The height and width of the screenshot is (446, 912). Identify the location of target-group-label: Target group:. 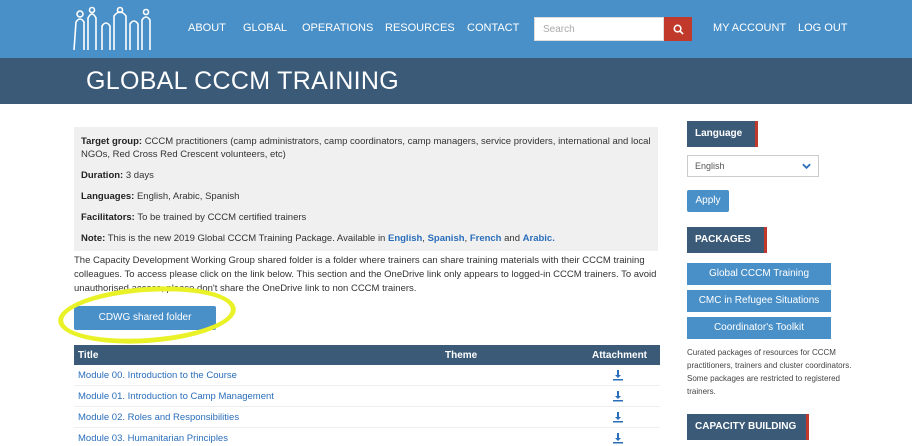
(112, 141).